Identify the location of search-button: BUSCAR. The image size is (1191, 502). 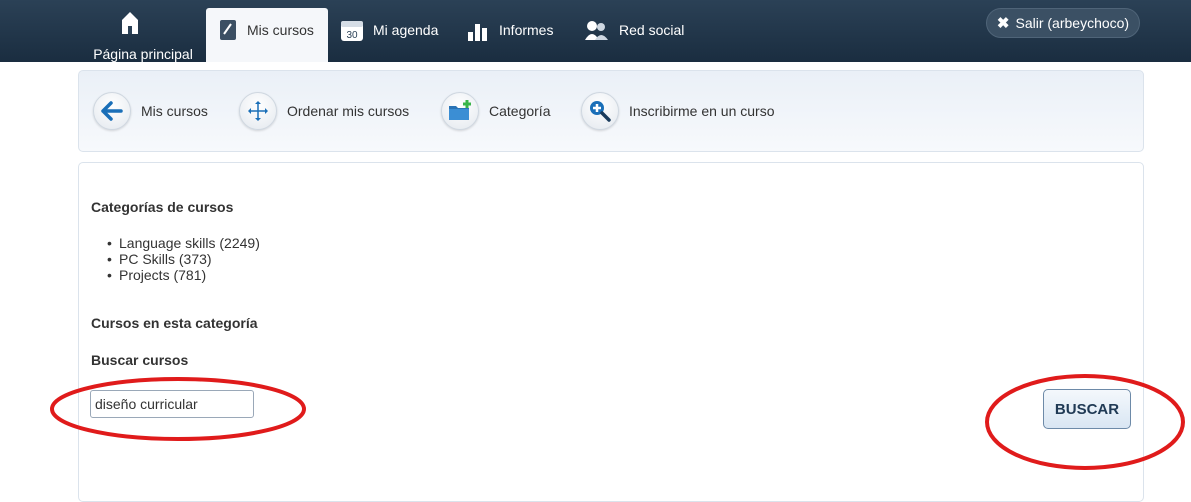
(1087, 409).